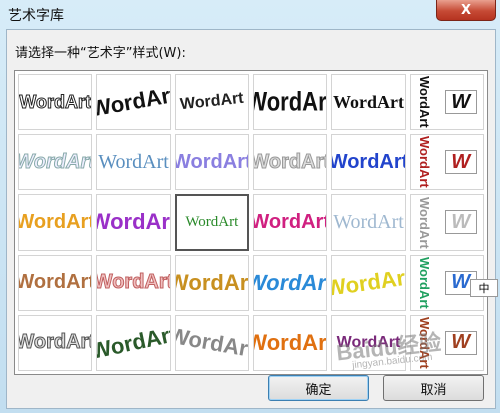 The height and width of the screenshot is (413, 500). I want to click on wordart-style-4-5: WordArt, so click(368, 282).